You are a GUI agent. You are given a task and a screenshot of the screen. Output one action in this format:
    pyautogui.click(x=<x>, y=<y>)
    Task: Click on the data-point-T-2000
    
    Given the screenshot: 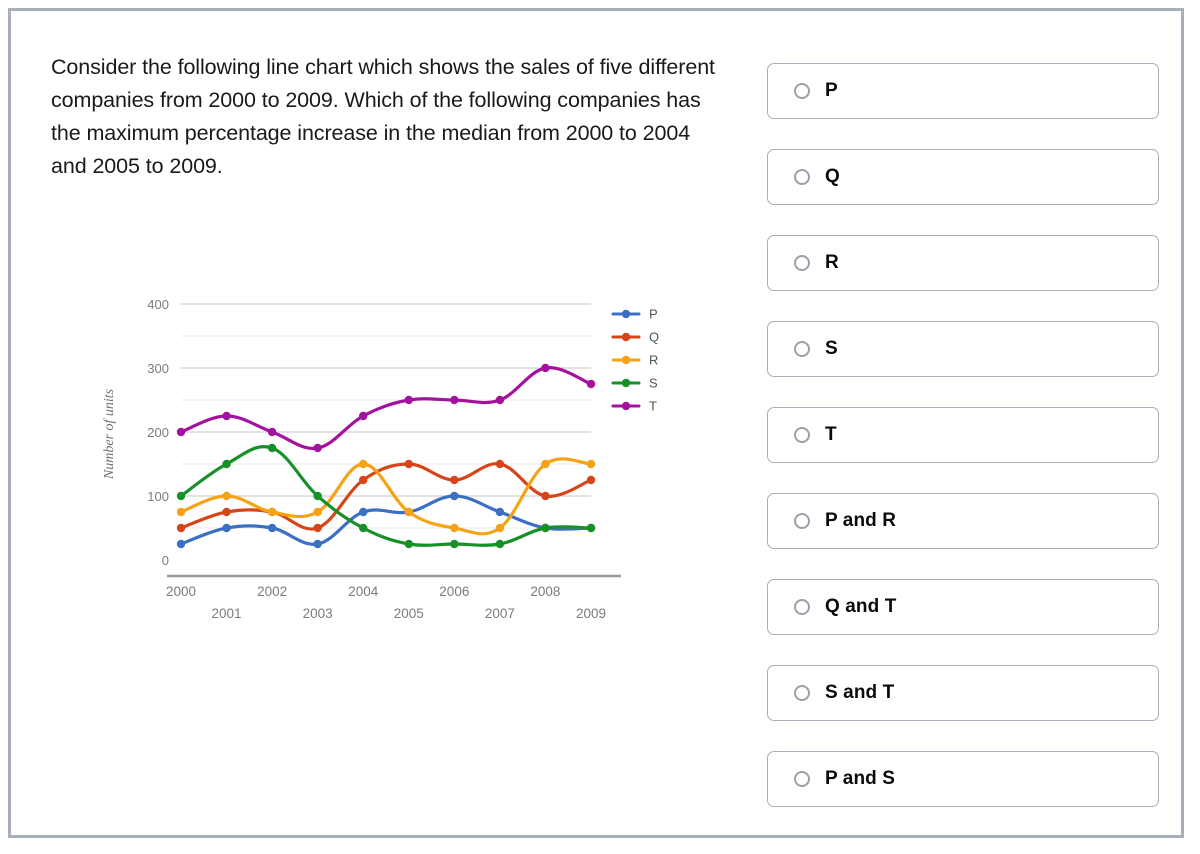 What is the action you would take?
    pyautogui.click(x=181, y=432)
    